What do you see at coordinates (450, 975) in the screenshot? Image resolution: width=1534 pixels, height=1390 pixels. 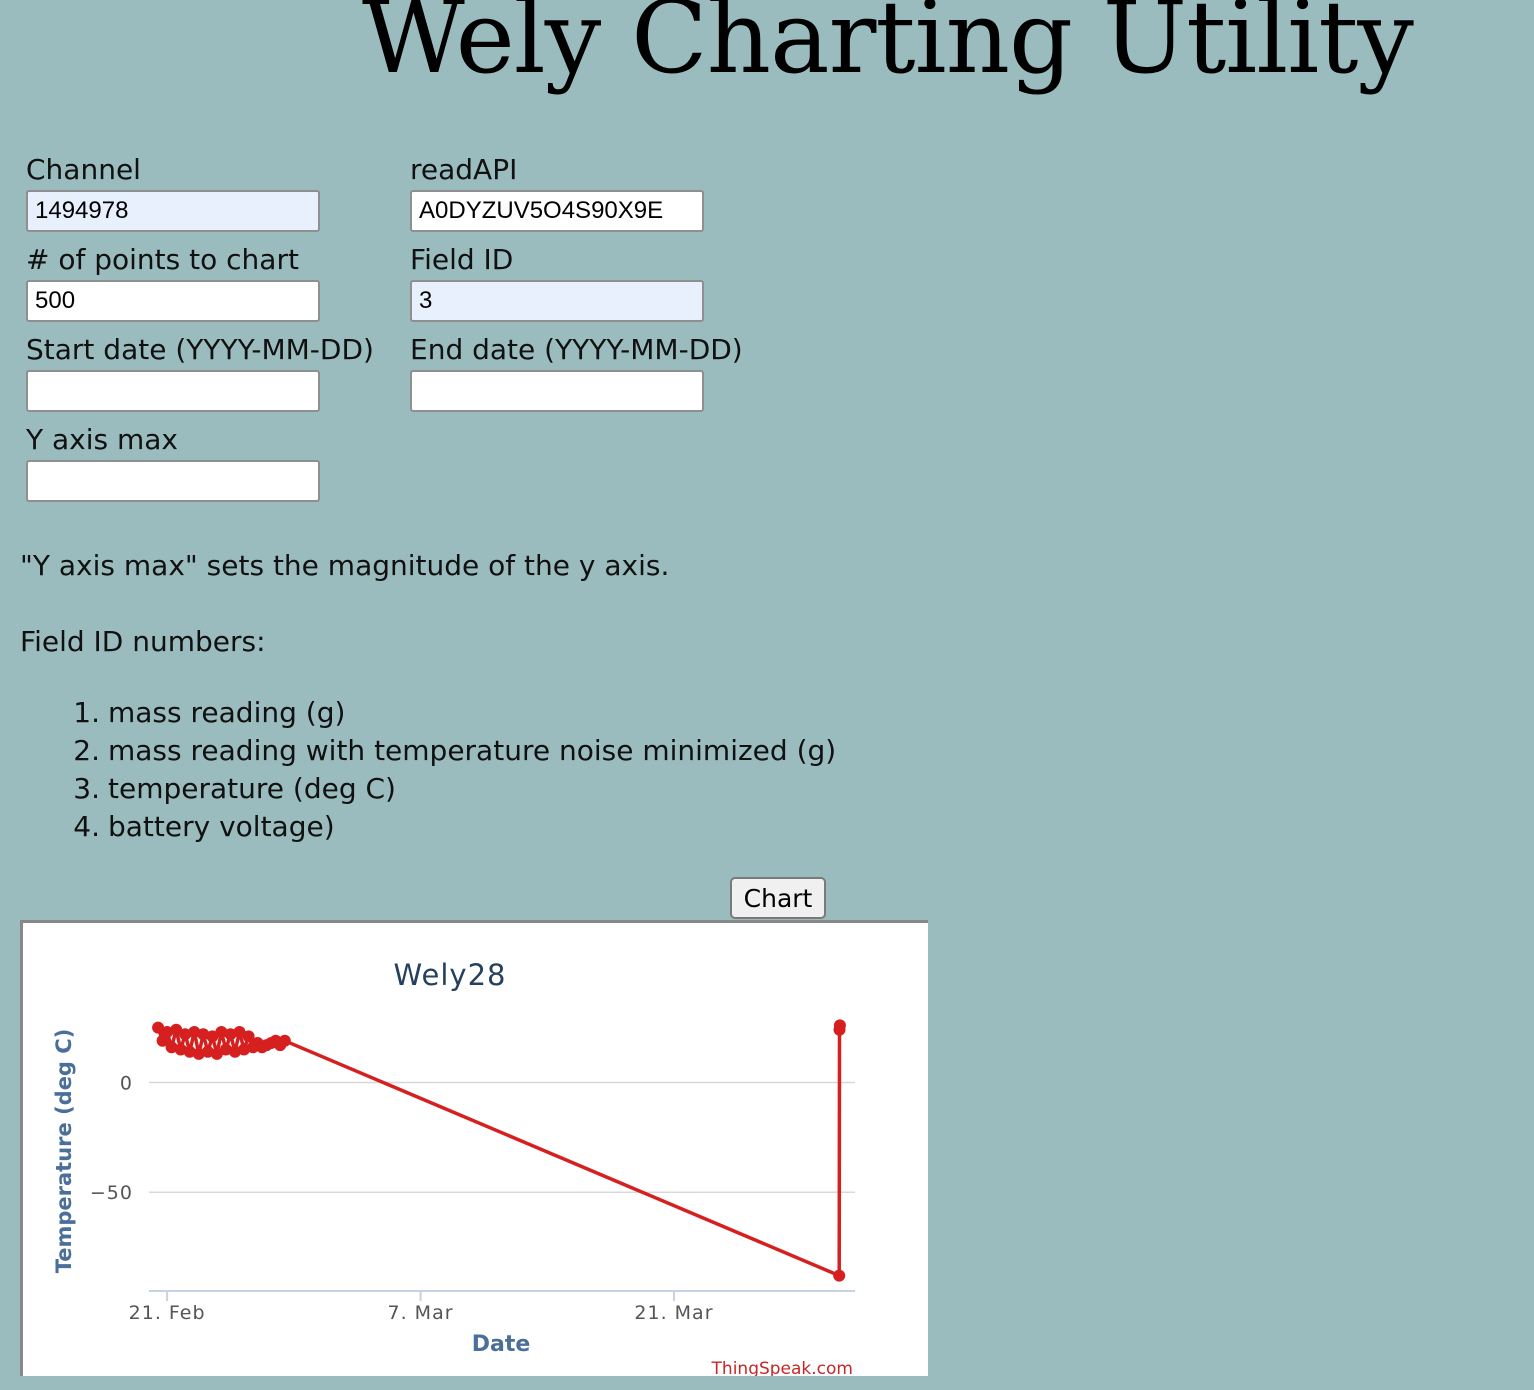 I see `chart-title: Wely28` at bounding box center [450, 975].